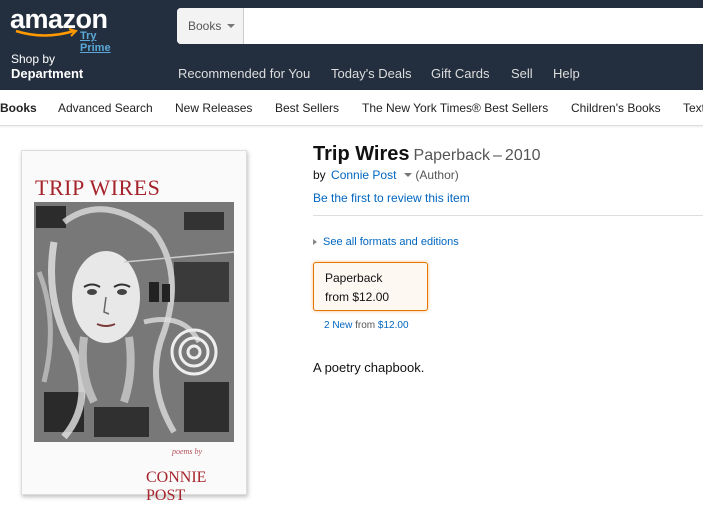 Image resolution: width=703 pixels, height=510 pixels. I want to click on subnav-item-textbooks: Textbooks, so click(693, 108).